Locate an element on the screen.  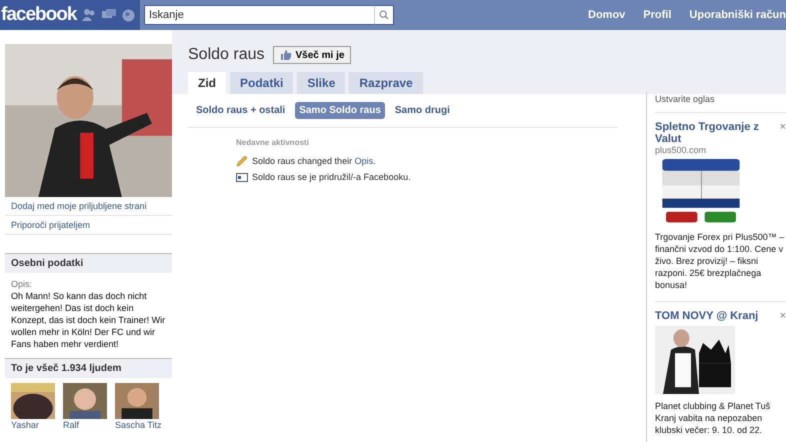
sidebar-link: Dodaj med moje priljubljene strani is located at coordinates (88, 206).